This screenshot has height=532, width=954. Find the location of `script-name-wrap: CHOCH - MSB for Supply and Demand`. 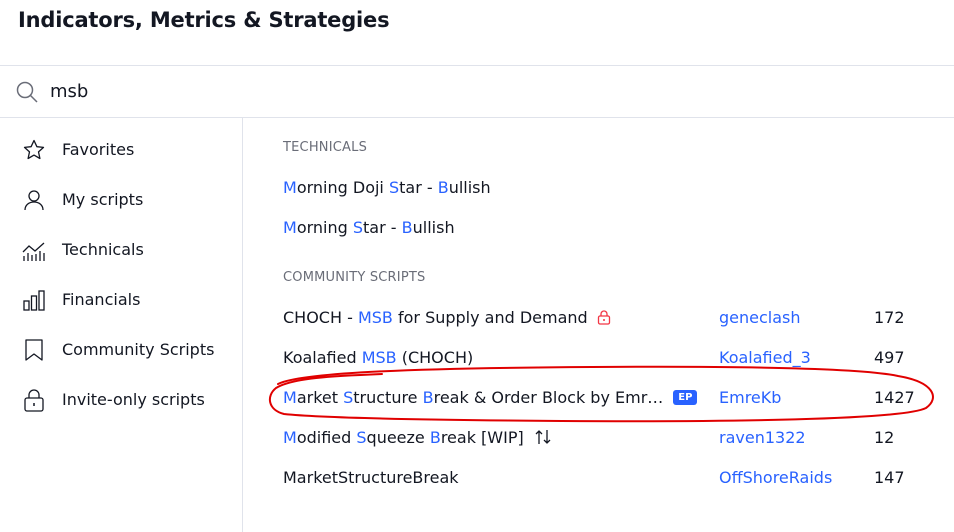

script-name-wrap: CHOCH - MSB for Supply and Demand is located at coordinates (447, 317).